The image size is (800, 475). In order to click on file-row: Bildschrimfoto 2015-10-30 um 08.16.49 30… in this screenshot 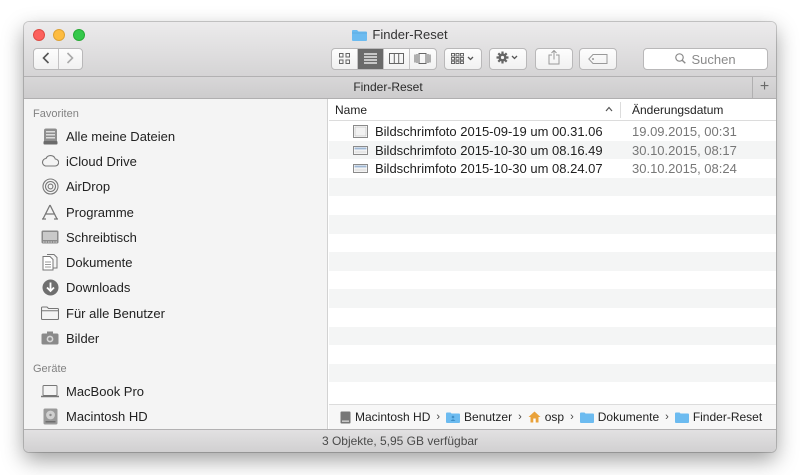, I will do `click(552, 150)`.